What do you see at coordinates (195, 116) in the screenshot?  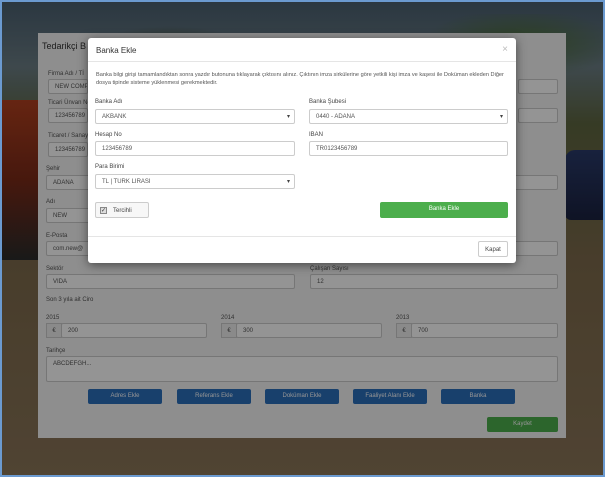 I see `banka-adi-select: AKBANK ▾` at bounding box center [195, 116].